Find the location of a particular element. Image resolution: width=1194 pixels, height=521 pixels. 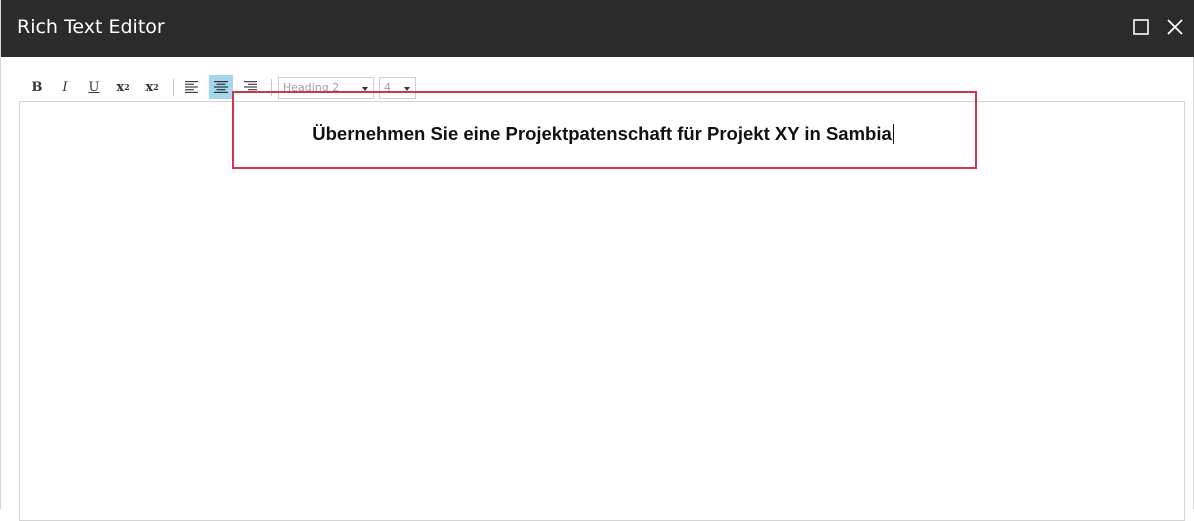

maximize-icon is located at coordinates (1141, 27).